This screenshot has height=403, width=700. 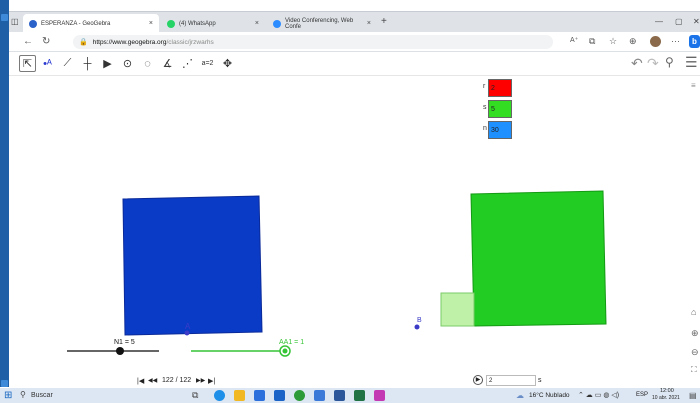 What do you see at coordinates (538, 258) in the screenshot?
I see `green-square` at bounding box center [538, 258].